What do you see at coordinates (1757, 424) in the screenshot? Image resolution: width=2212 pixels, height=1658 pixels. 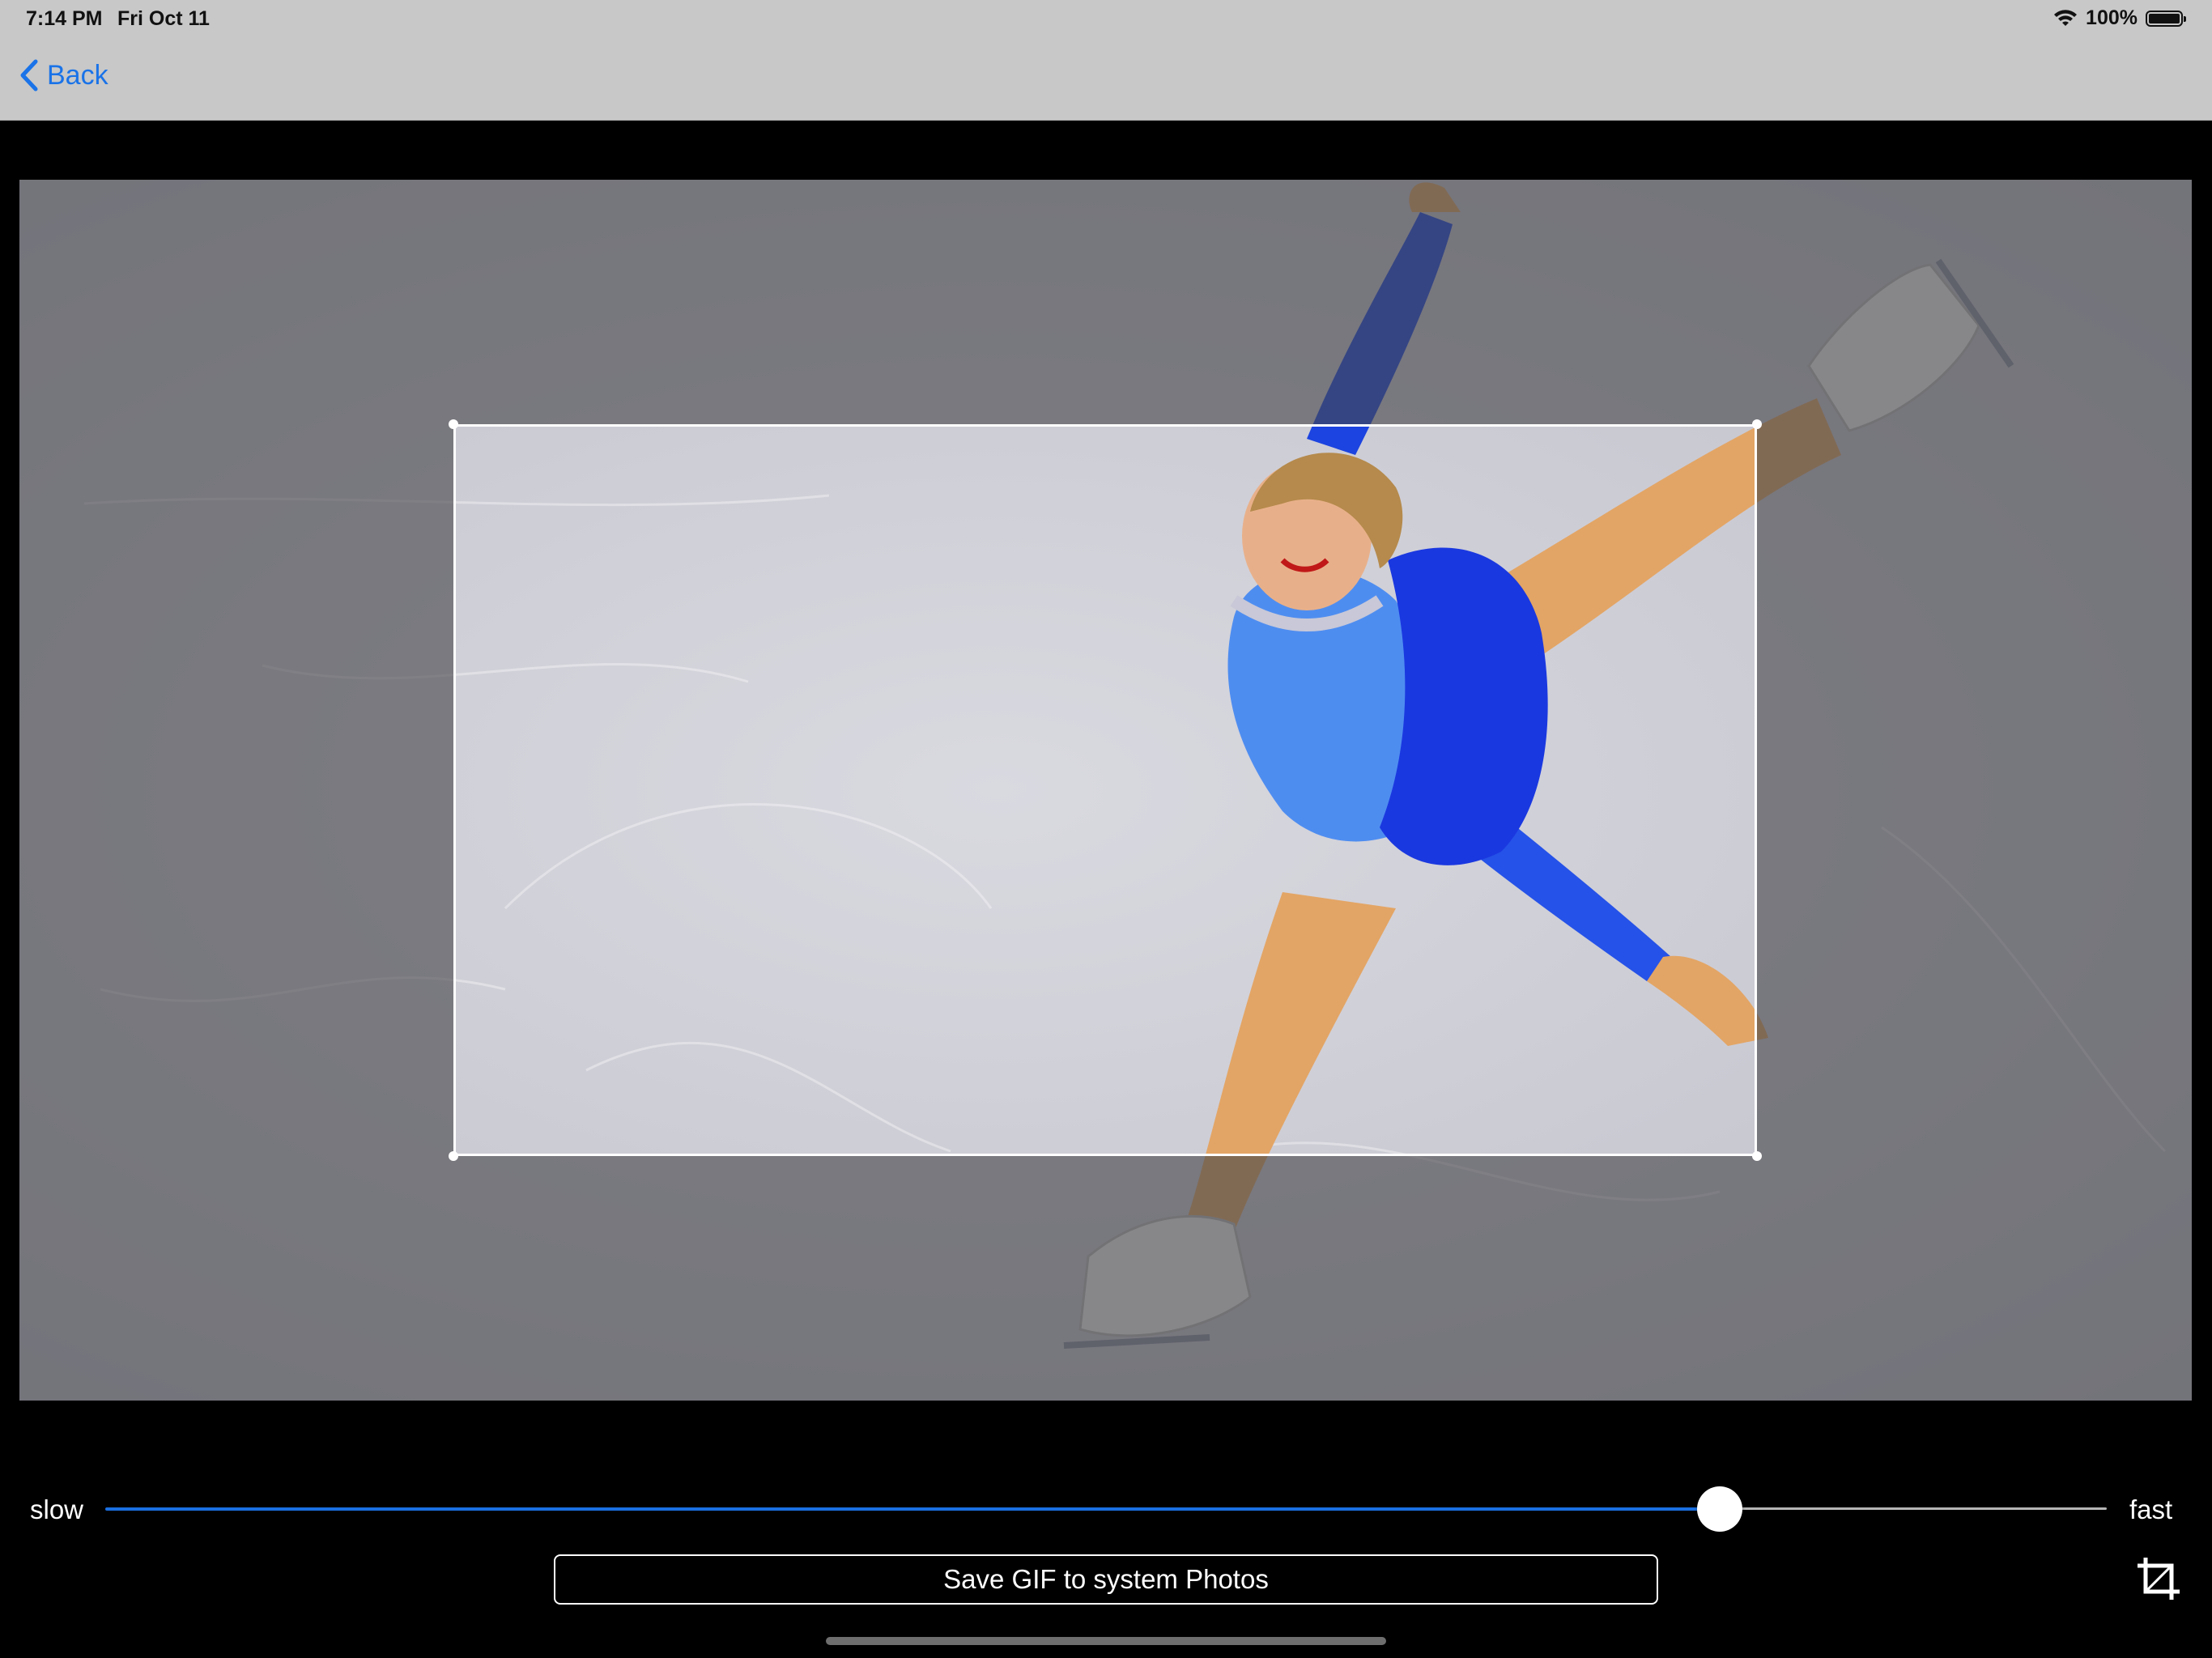 I see `crop-handle-top-right` at bounding box center [1757, 424].